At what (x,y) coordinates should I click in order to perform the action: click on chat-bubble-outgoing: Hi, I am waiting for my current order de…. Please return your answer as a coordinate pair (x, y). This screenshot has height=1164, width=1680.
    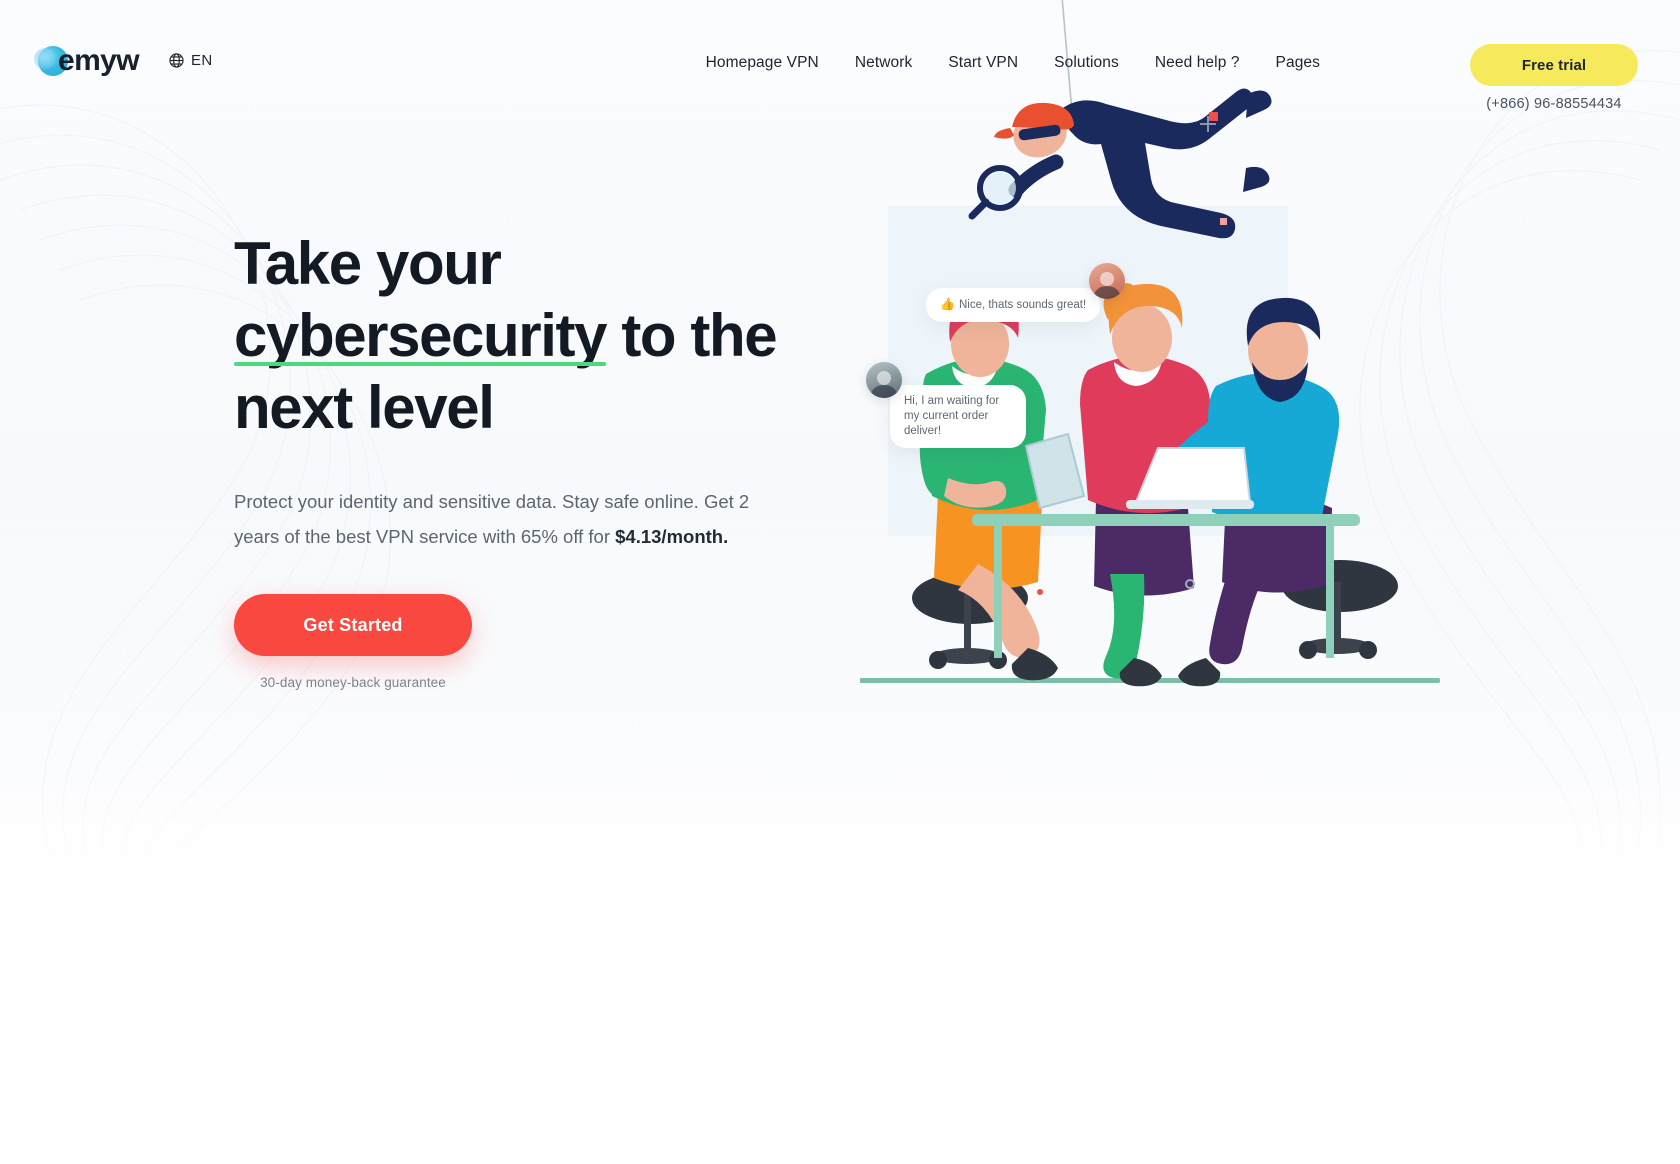
    Looking at the image, I should click on (958, 416).